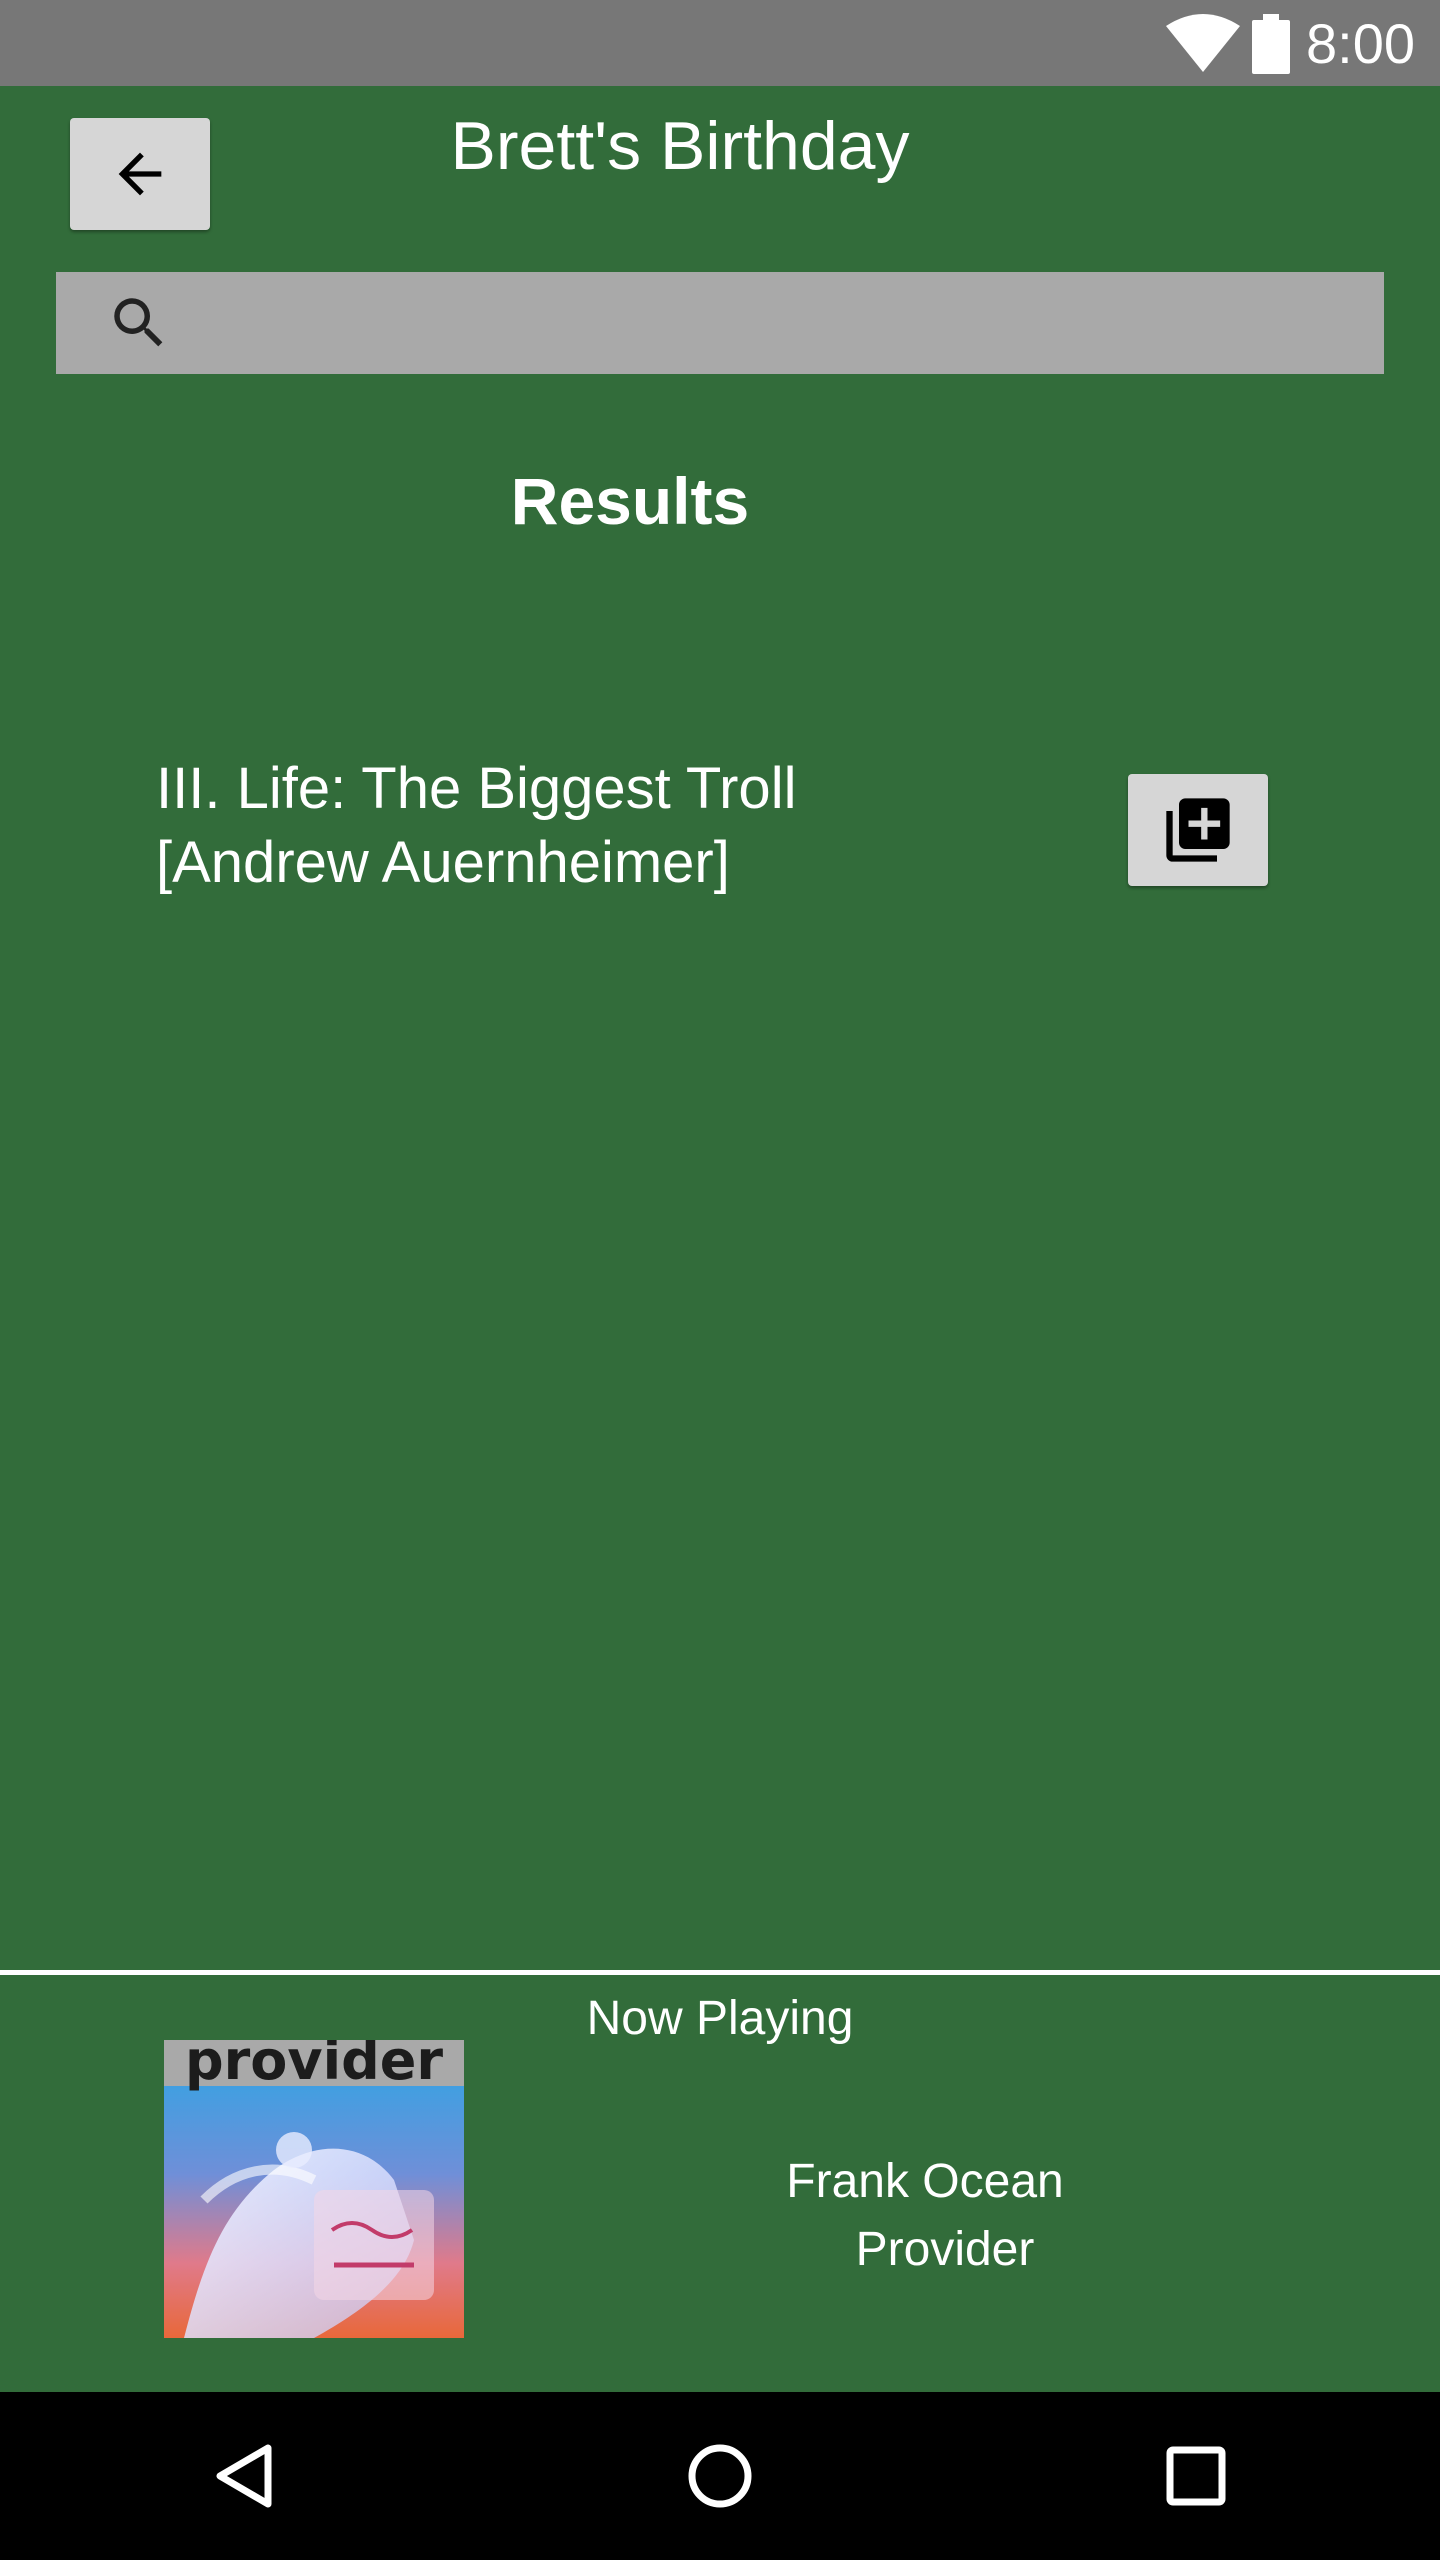 This screenshot has width=1440, height=2560. Describe the element at coordinates (720, 43) in the screenshot. I see `status-bar: 8:00` at that location.